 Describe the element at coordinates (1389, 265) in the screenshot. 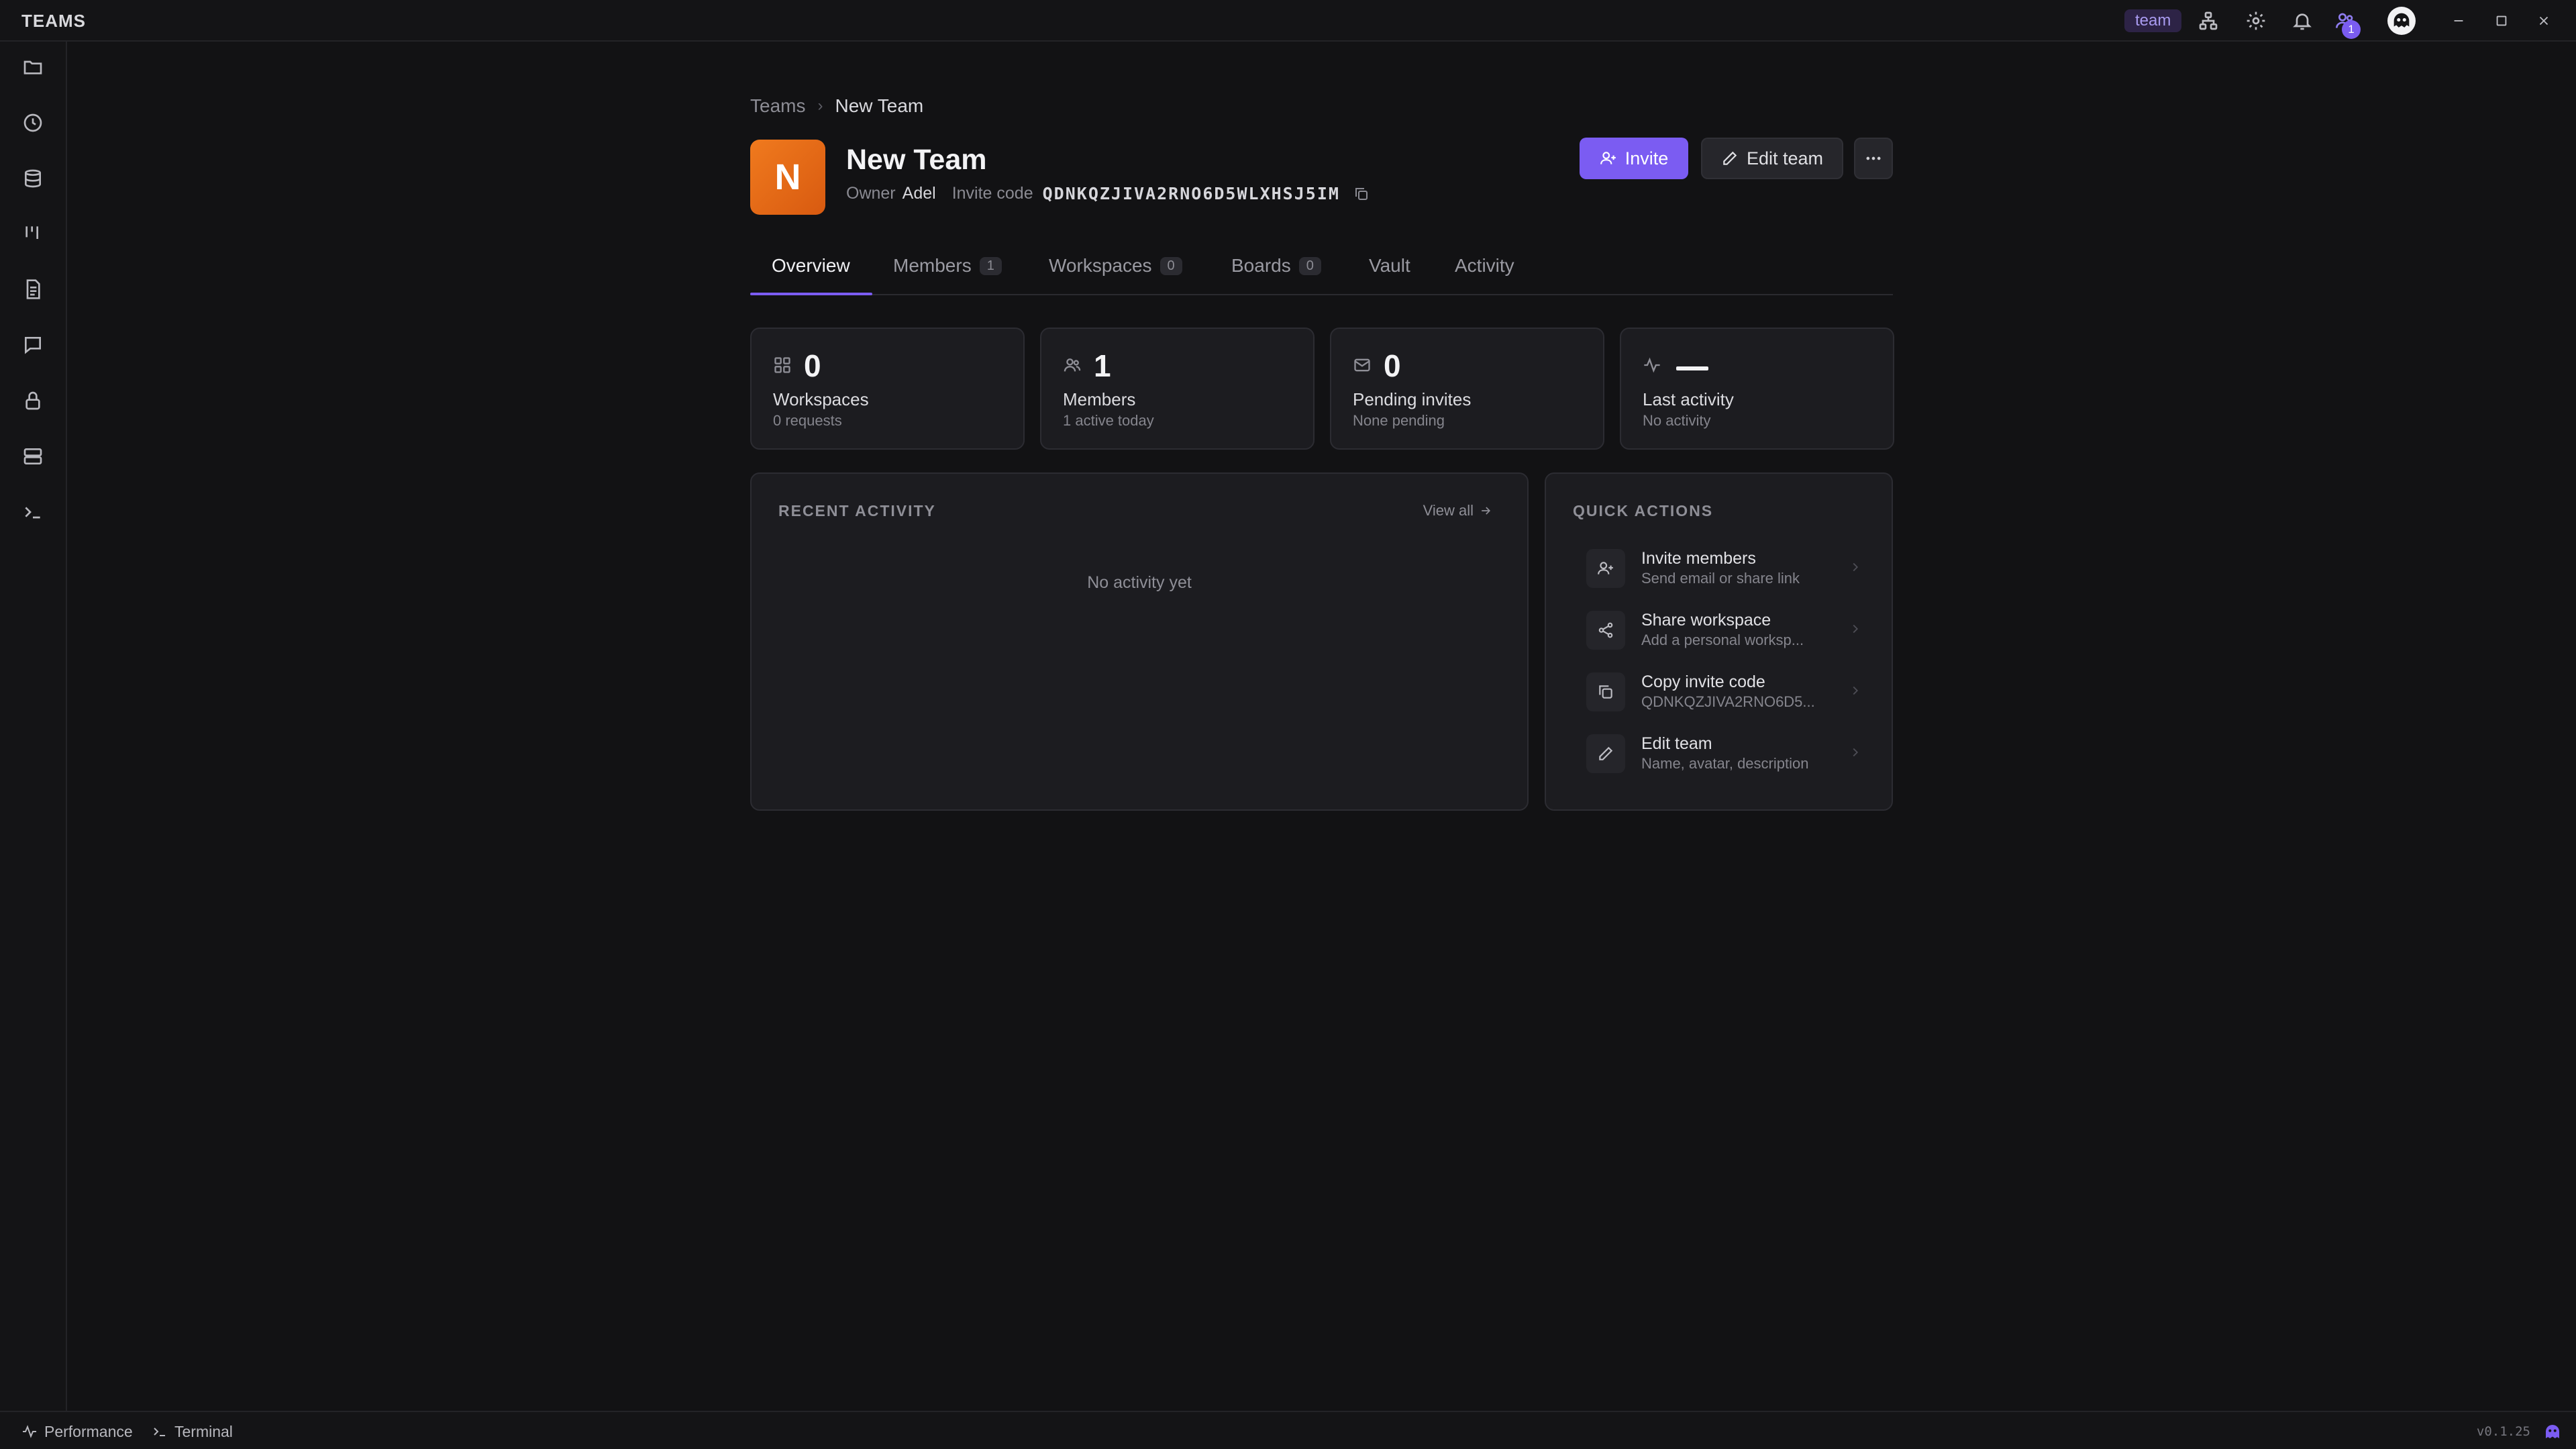

I see `tab-label: Vault` at that location.